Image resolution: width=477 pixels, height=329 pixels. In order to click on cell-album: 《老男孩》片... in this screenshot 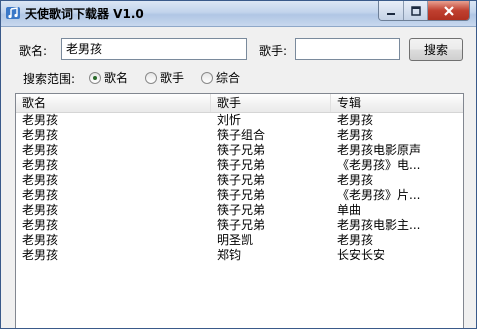, I will do `click(379, 195)`.